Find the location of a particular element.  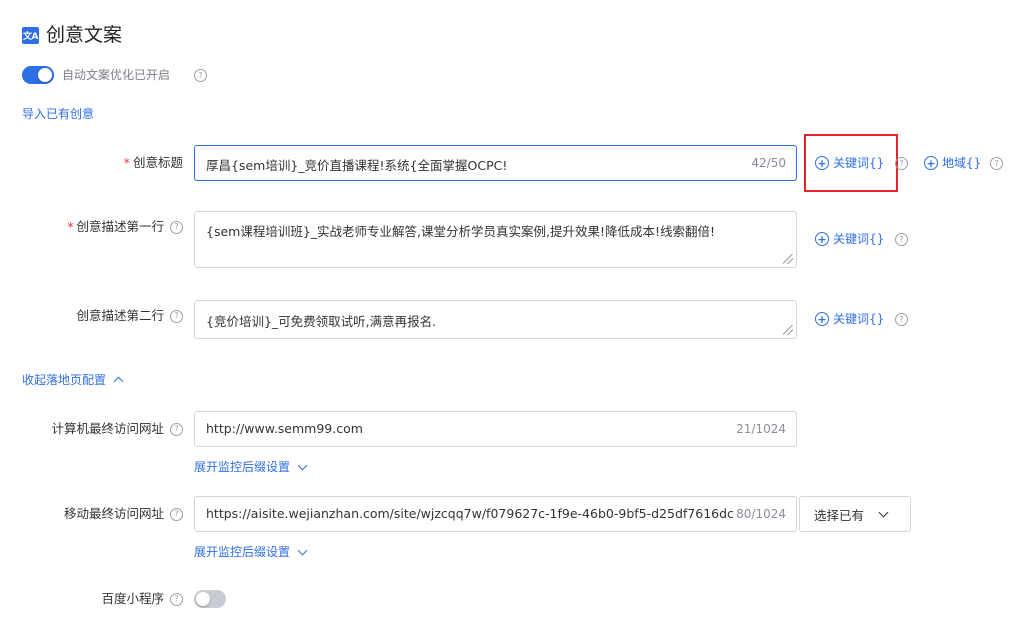

desc1-label: 创意描述第一行 is located at coordinates (120, 226).